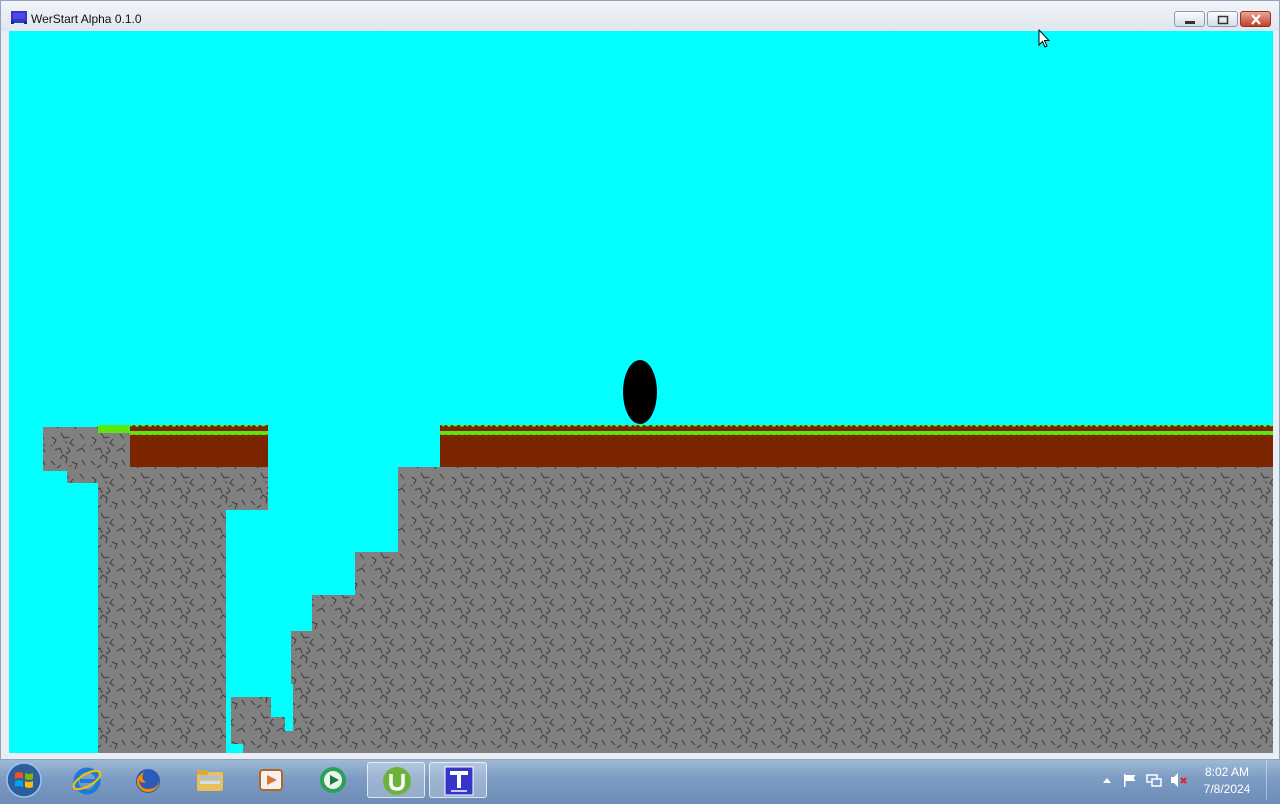 This screenshot has width=1280, height=804. What do you see at coordinates (86, 19) in the screenshot?
I see `window-title: WerStart Alpha 0.1.0` at bounding box center [86, 19].